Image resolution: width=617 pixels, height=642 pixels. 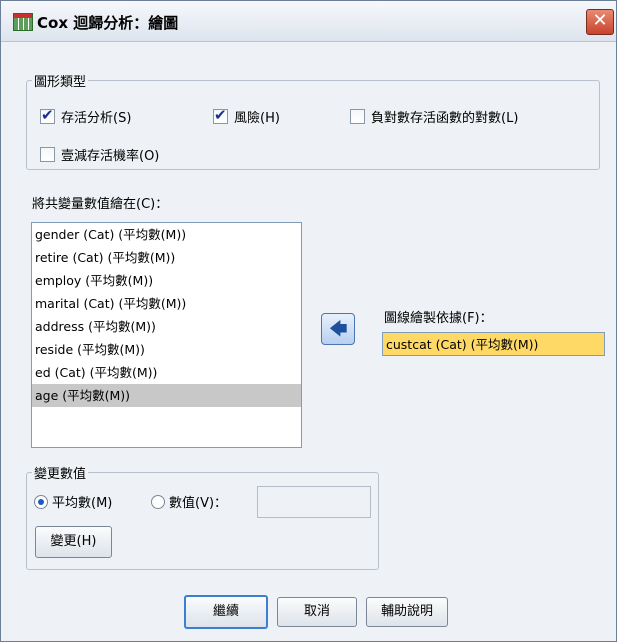 I want to click on cancel-button: 取消, so click(x=317, y=612).